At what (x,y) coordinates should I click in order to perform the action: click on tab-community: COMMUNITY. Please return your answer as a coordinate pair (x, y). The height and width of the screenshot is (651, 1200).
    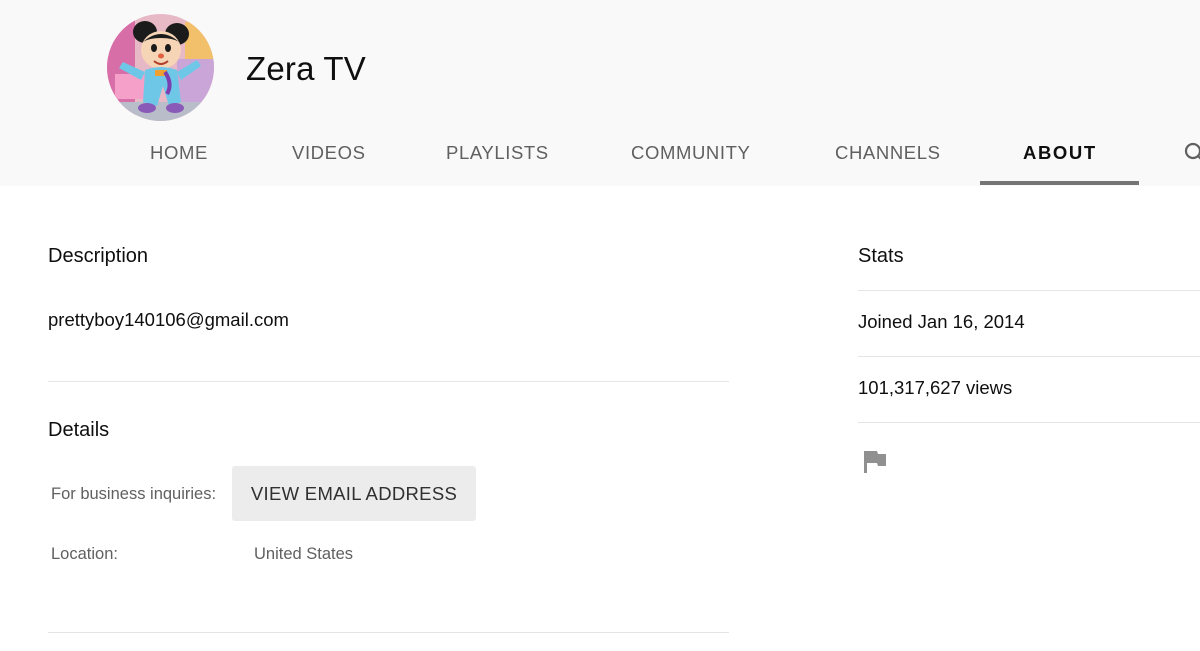
    Looking at the image, I should click on (690, 154).